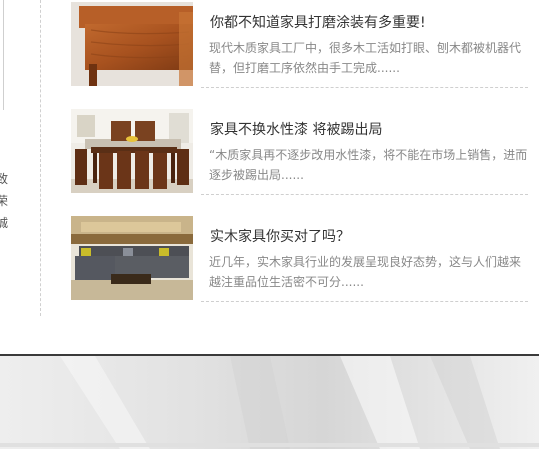 This screenshot has width=539, height=449. I want to click on left-panel-edge, so click(2, 55).